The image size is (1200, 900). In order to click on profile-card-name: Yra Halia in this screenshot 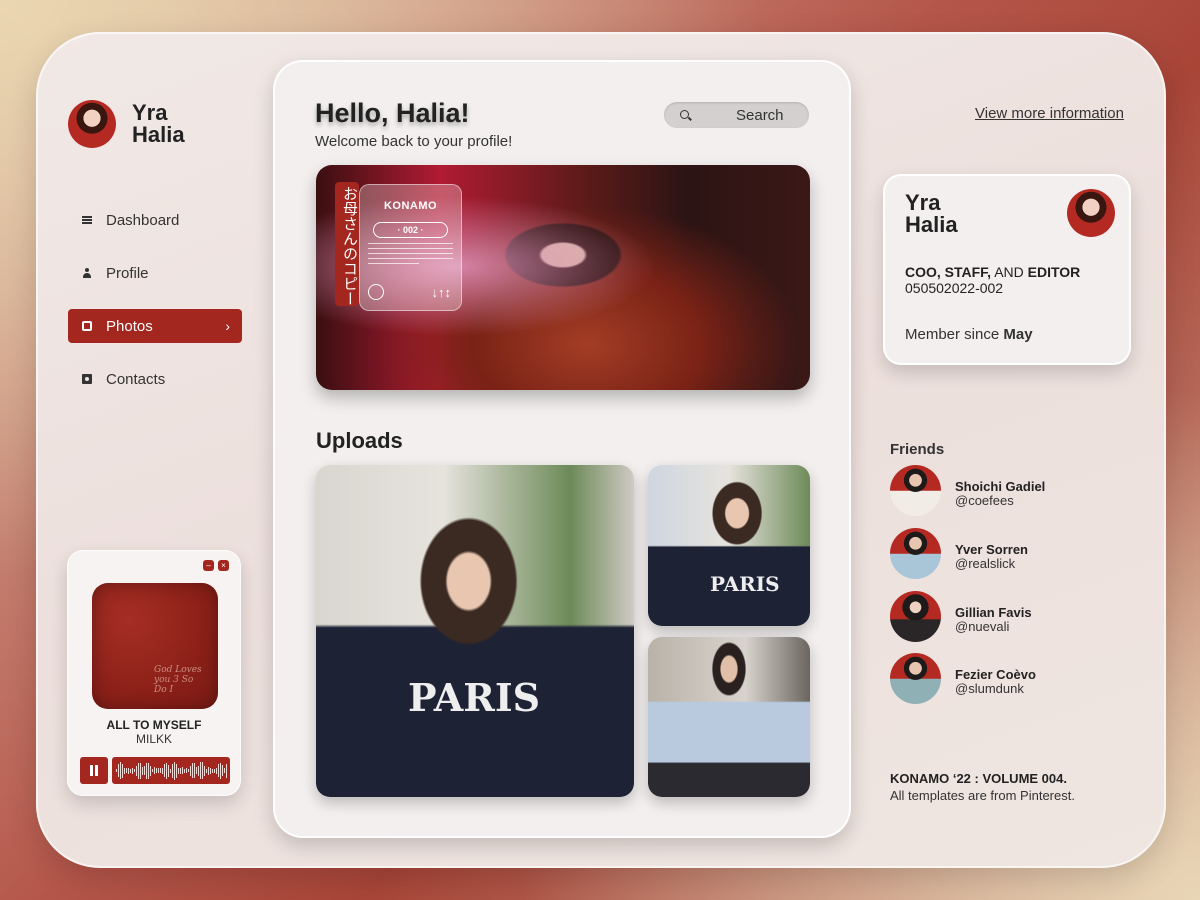, I will do `click(931, 213)`.